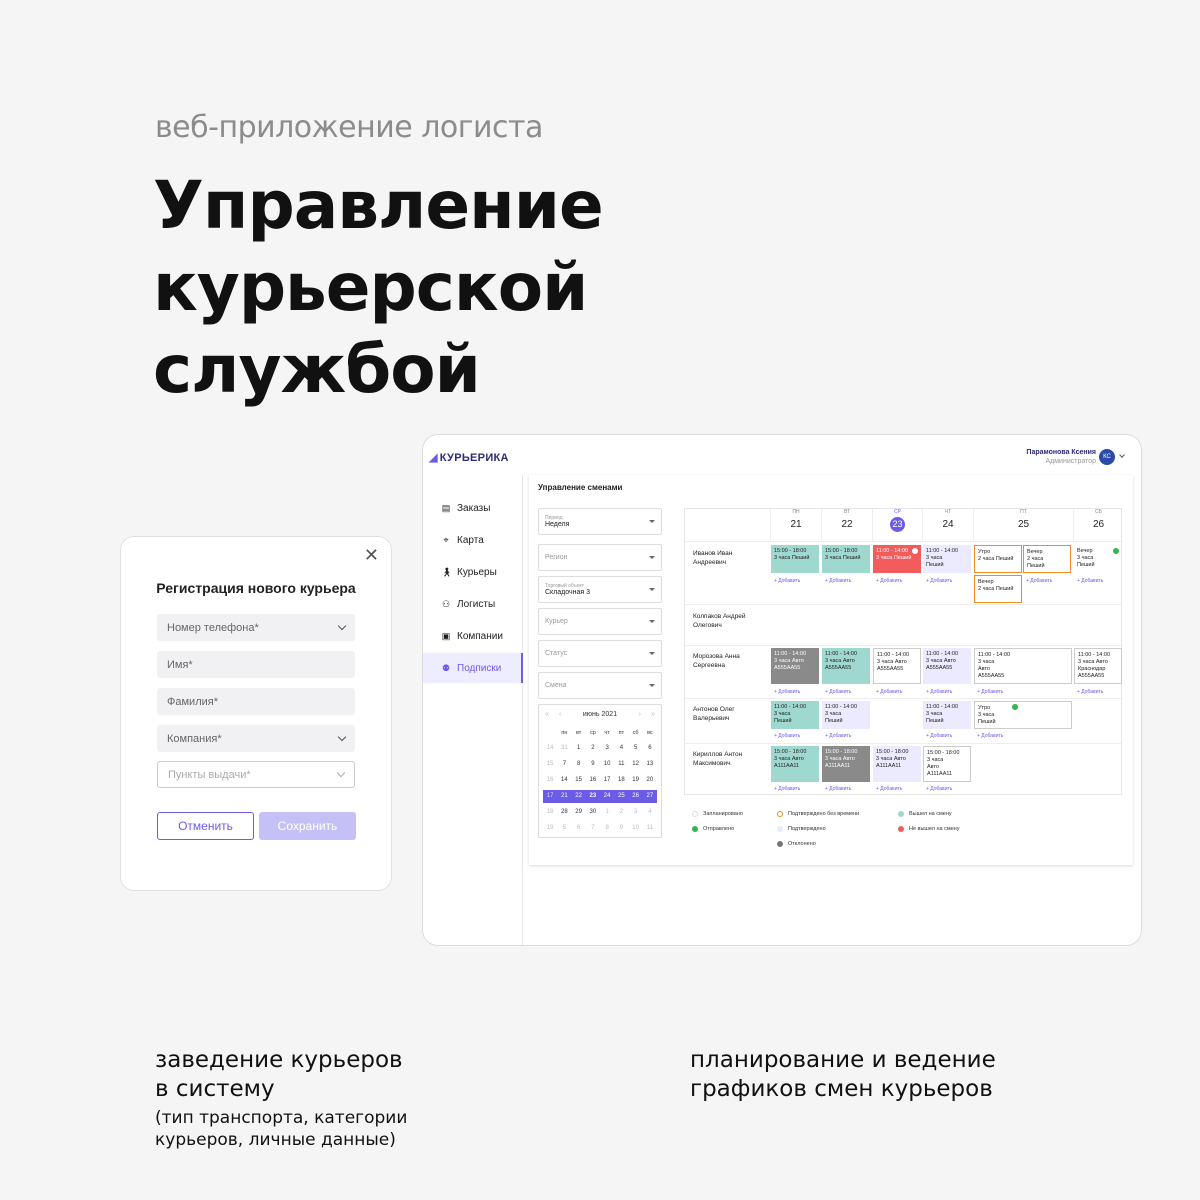 The height and width of the screenshot is (1200, 1200). Describe the element at coordinates (371, 555) in the screenshot. I see `close-icon: ✕` at that location.